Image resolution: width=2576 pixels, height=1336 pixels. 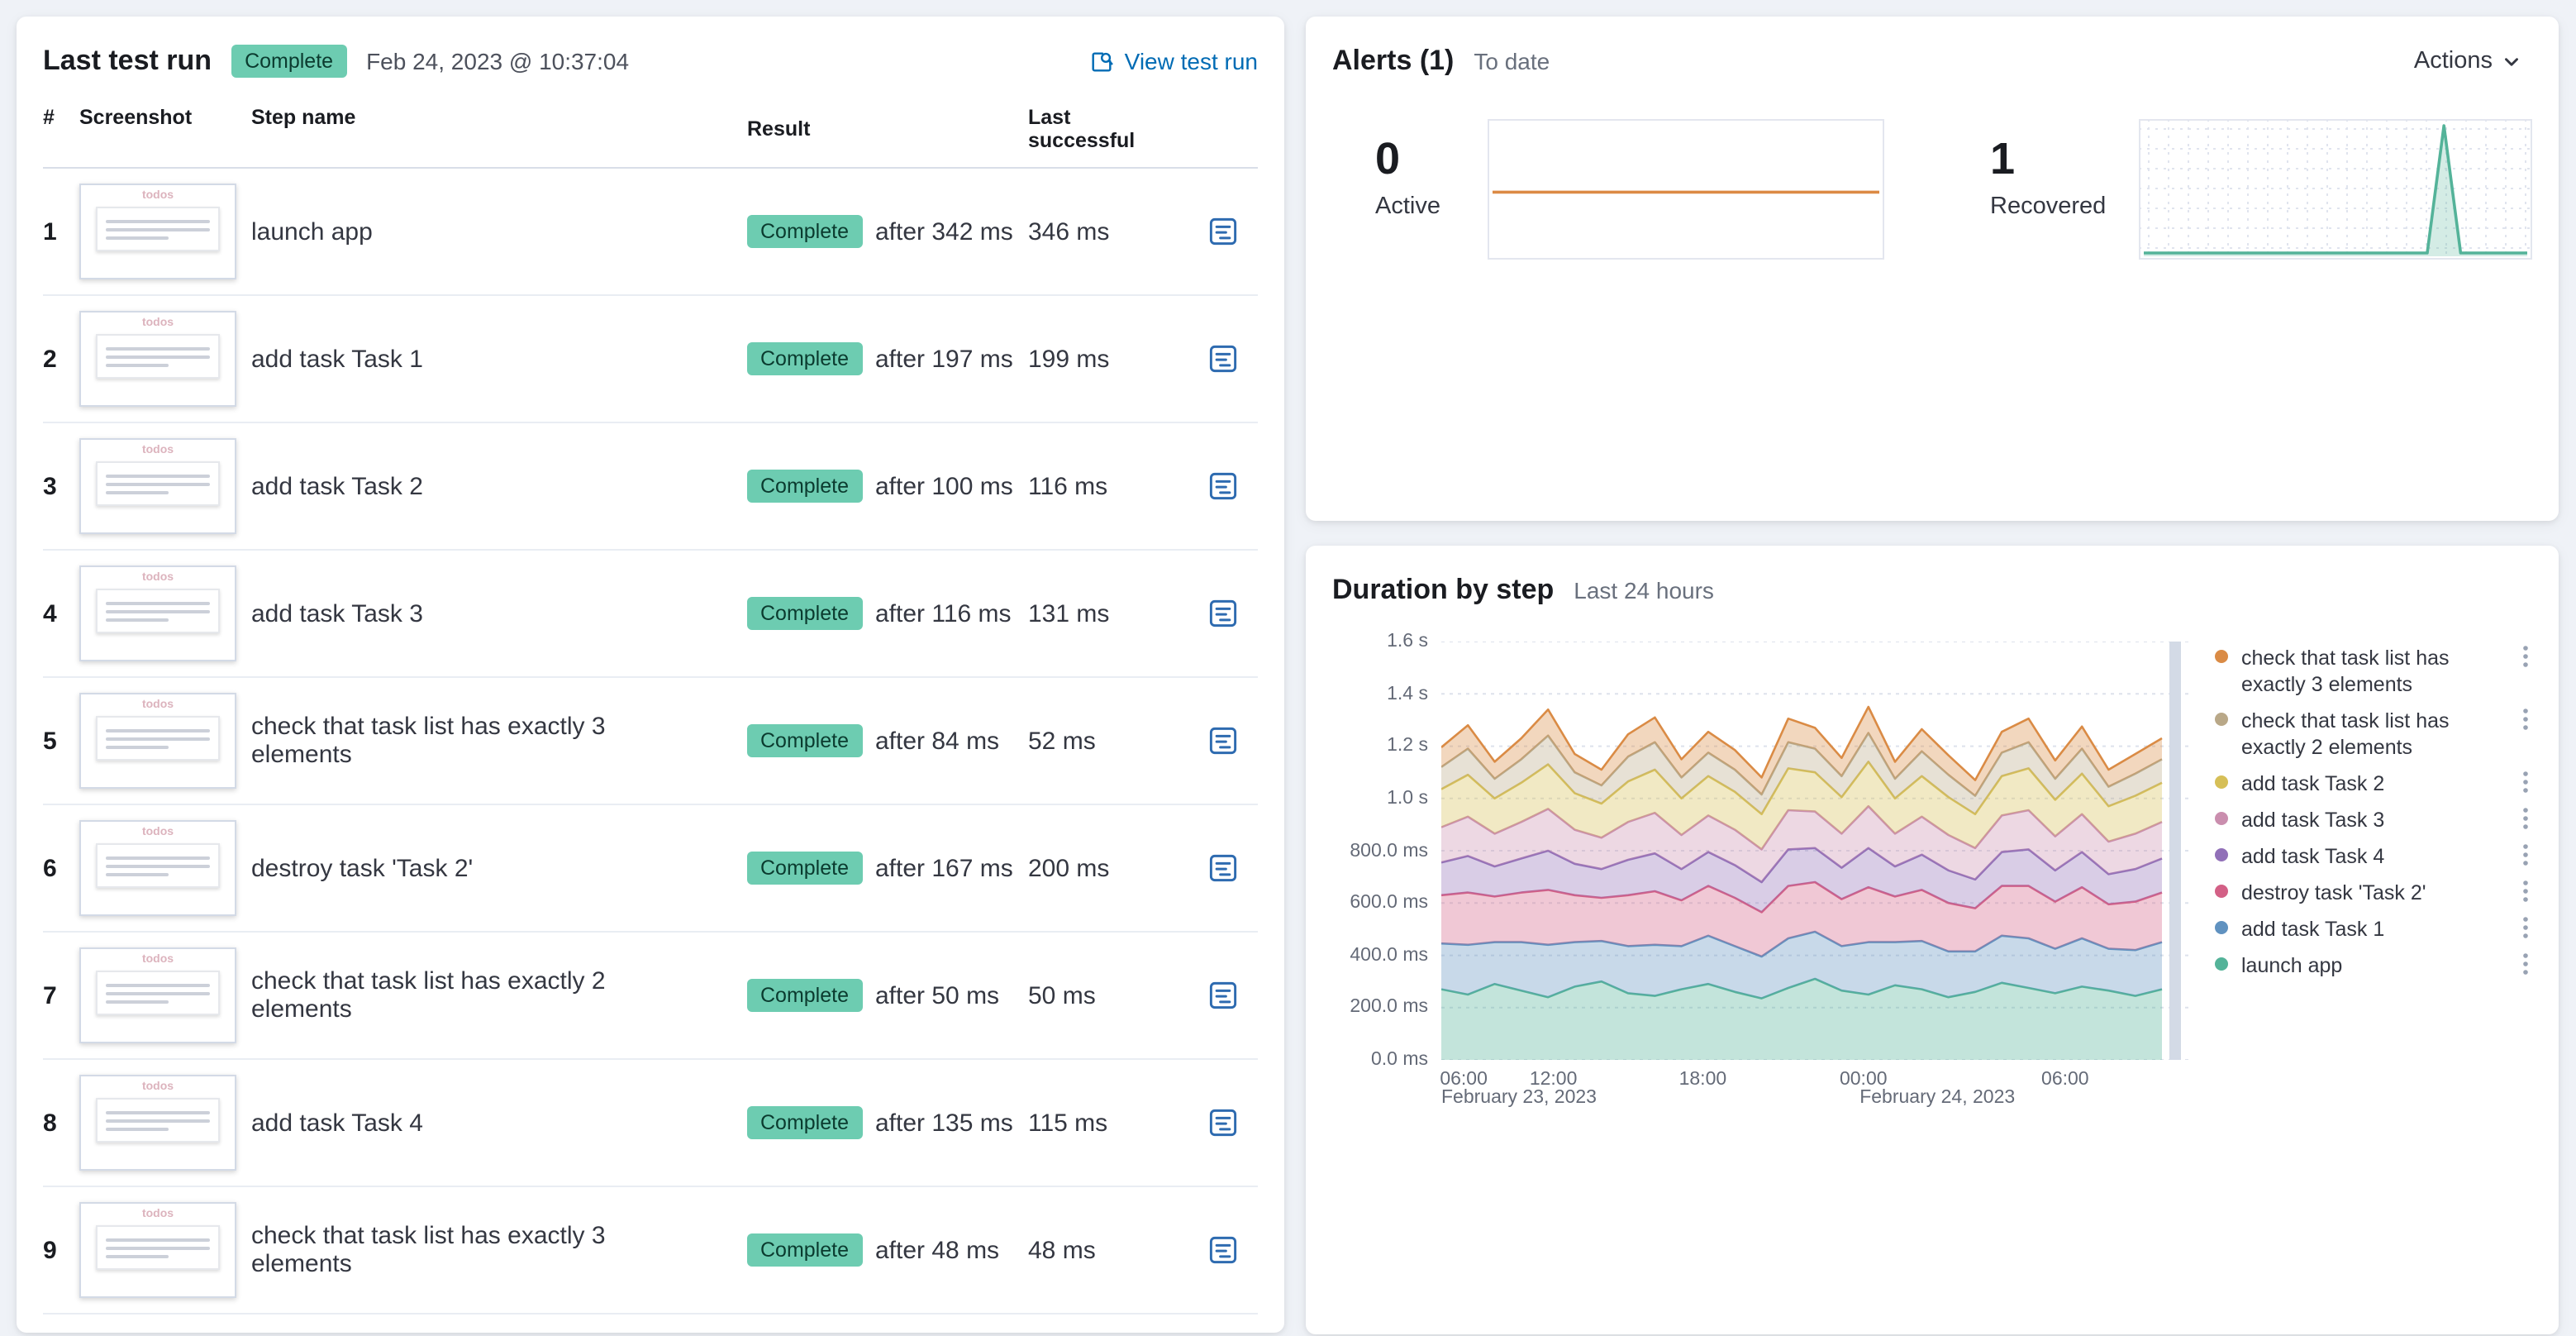 I want to click on step-result-duration: after 197 ms, so click(x=944, y=359).